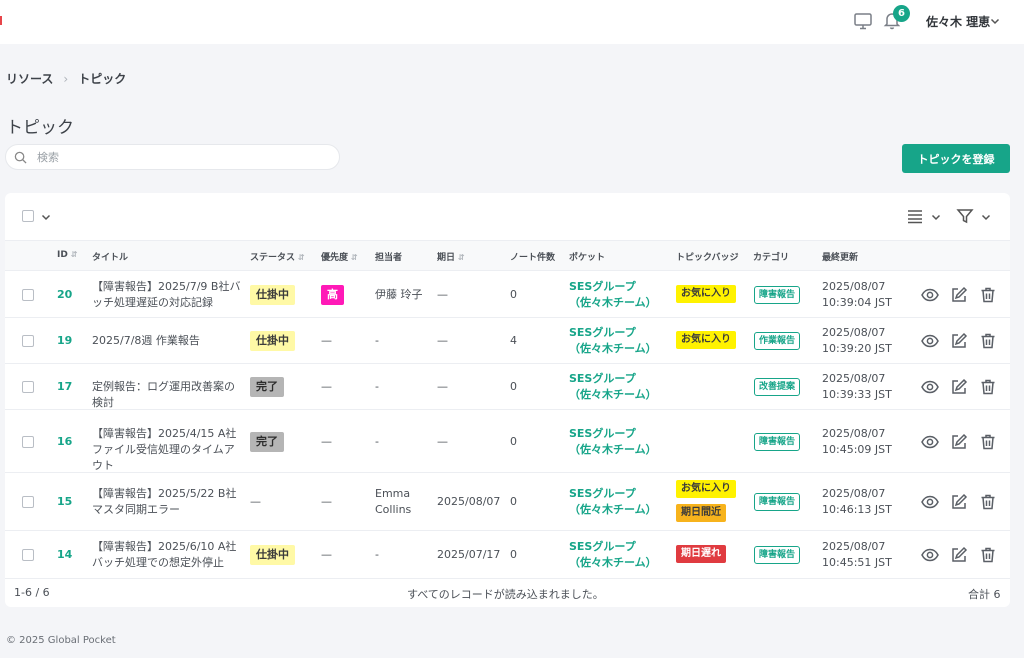  I want to click on col-priority: 優先度 ⇵, so click(339, 256).